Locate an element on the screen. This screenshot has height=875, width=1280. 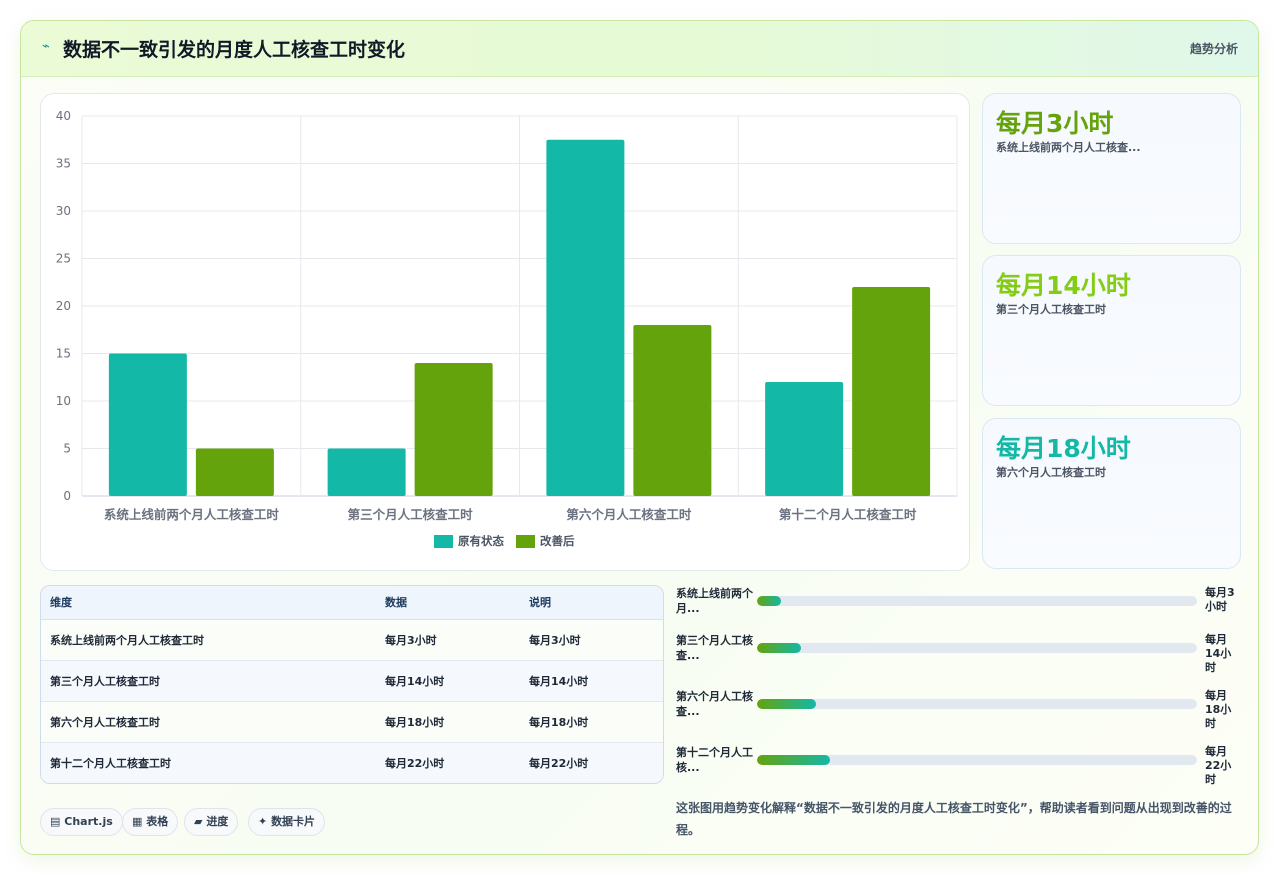
chart-icon: ▤ is located at coordinates (55, 821).